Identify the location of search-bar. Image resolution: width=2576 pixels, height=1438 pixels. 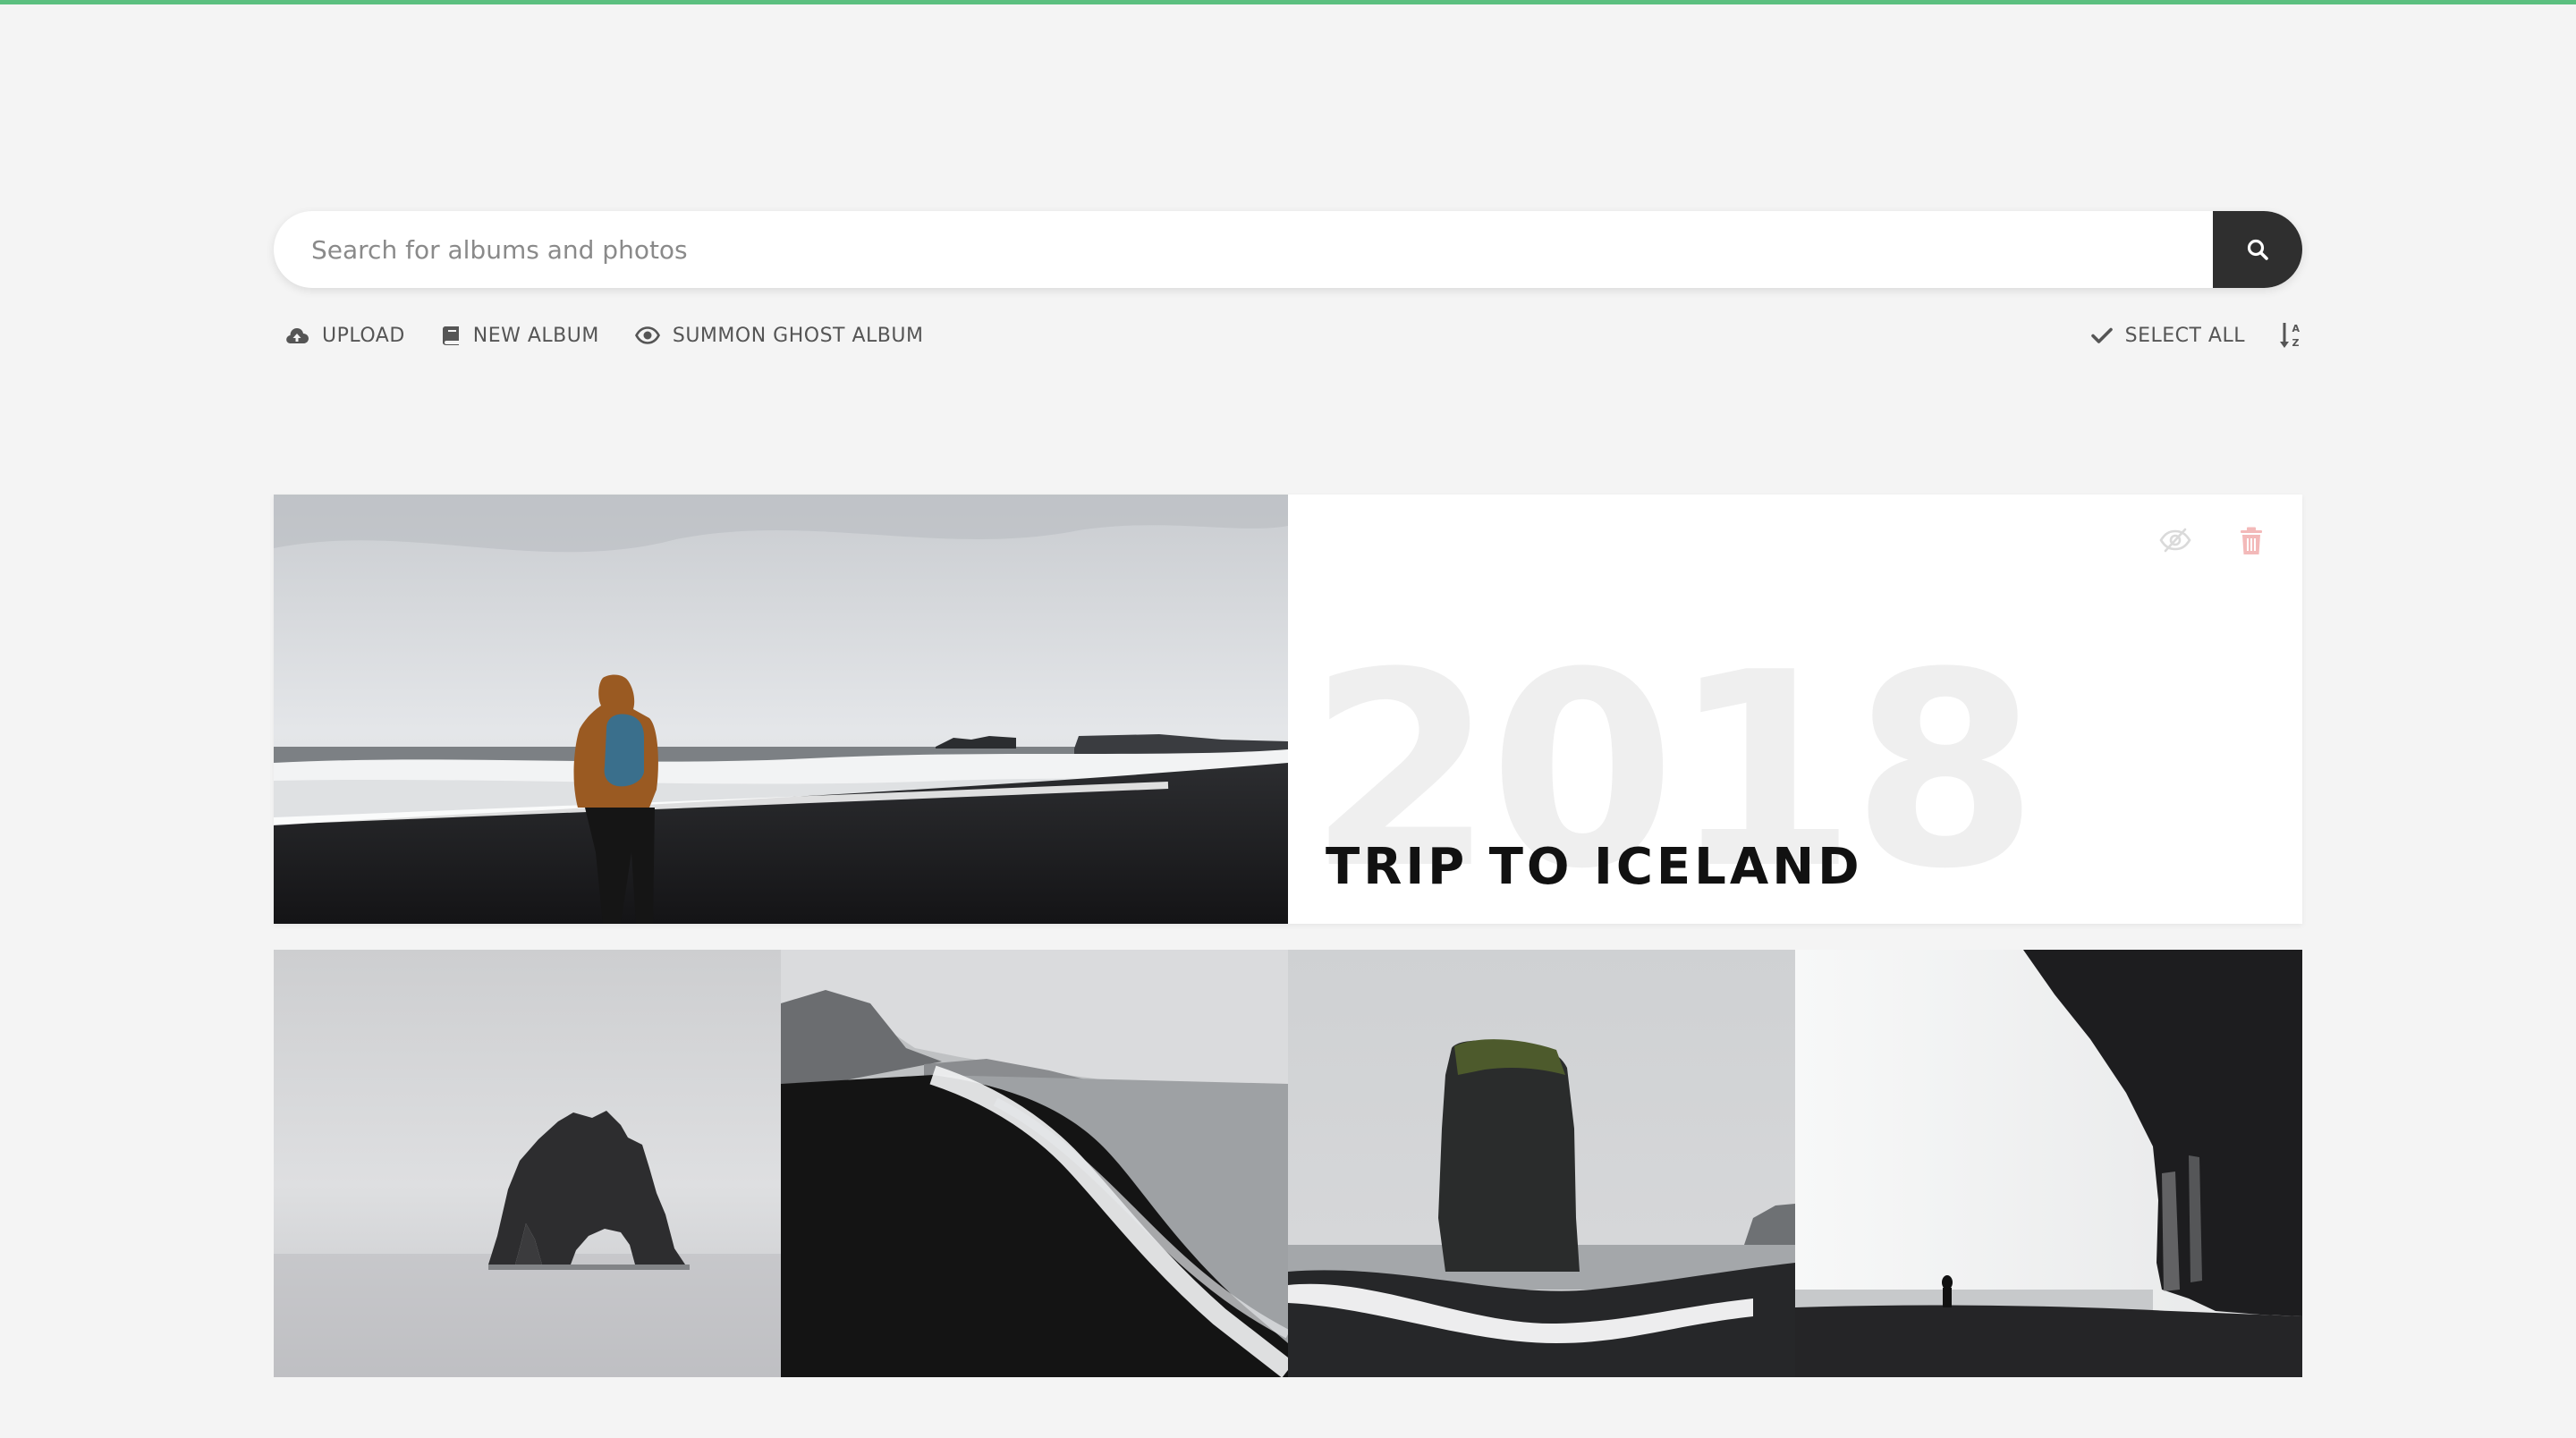
(1288, 249).